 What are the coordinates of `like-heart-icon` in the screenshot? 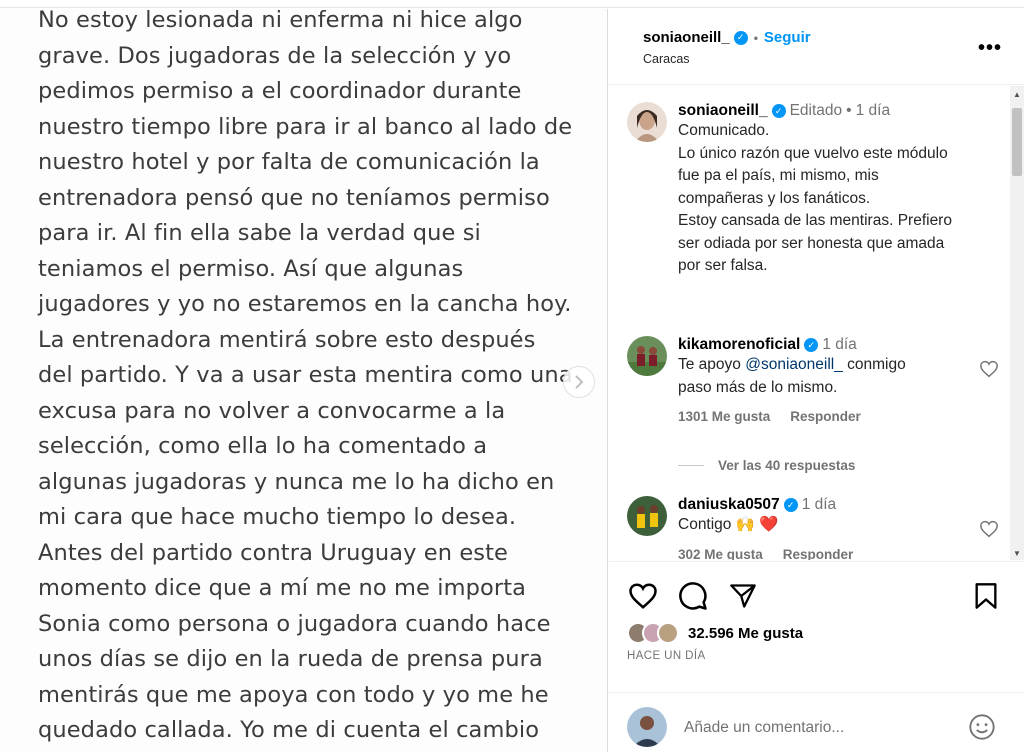 It's located at (643, 596).